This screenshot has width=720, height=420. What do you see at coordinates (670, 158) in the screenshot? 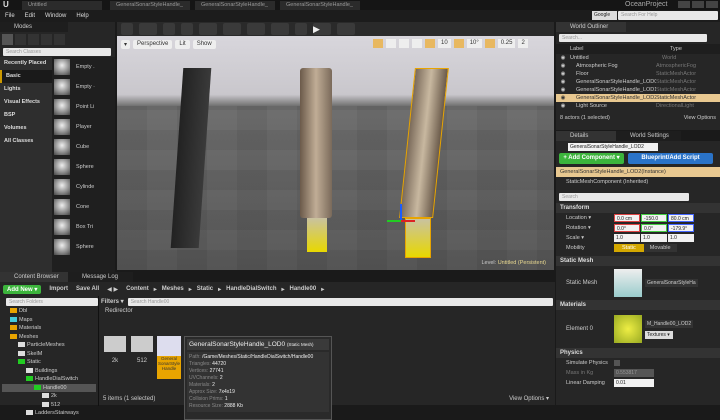
I see `blueprint-add-script-button: Blueprint/Add Script` at bounding box center [670, 158].